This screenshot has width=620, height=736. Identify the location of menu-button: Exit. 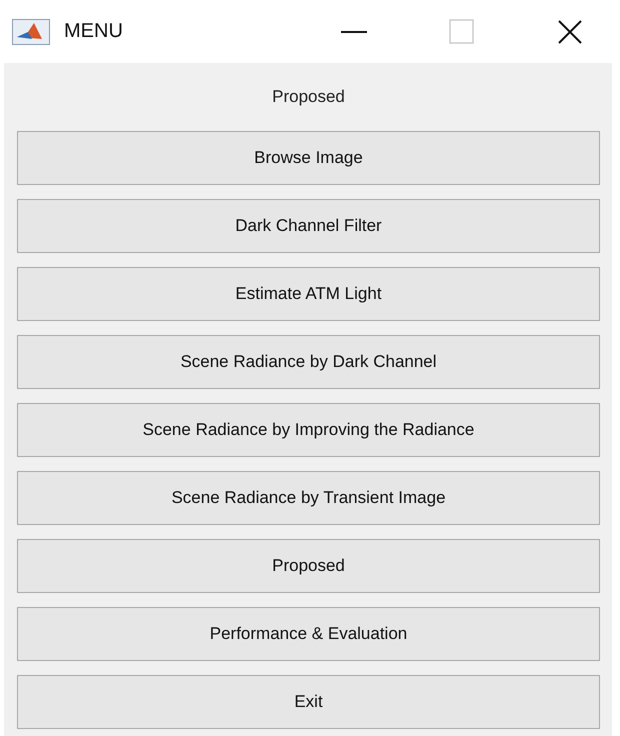
(308, 702).